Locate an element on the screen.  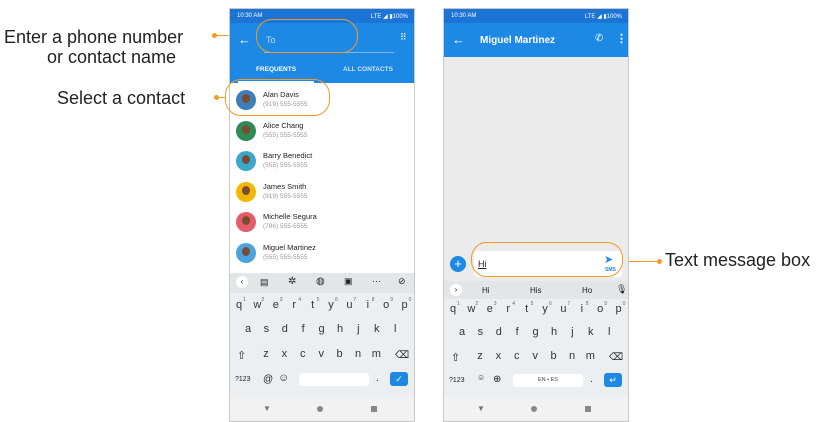
leader-dot is located at coordinates (659, 261).